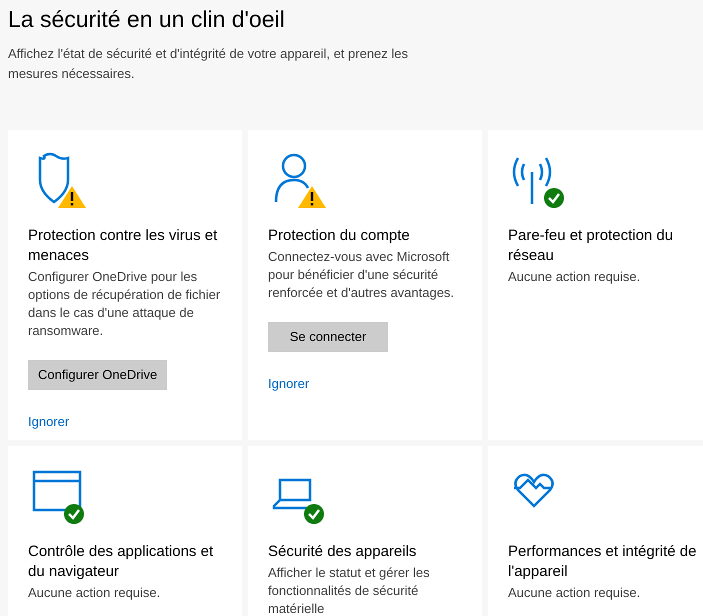 This screenshot has width=703, height=616. Describe the element at coordinates (349, 590) in the screenshot. I see `card-description: Afficher le statut et gérer les fonctionnalités de sécurité matérielle` at that location.